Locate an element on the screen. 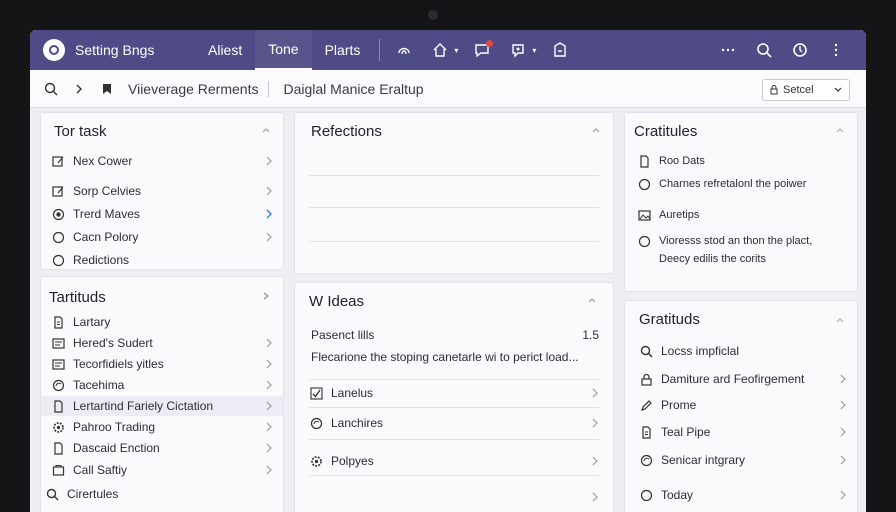 Image resolution: width=896 pixels, height=512 pixels. panel-title: W Ideas is located at coordinates (337, 301).